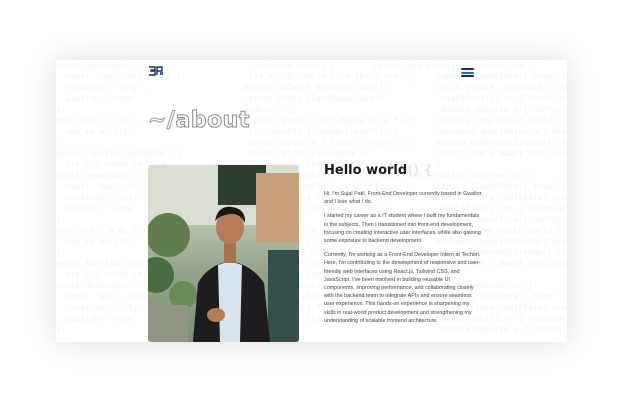 The width and height of the screenshot is (623, 401). I want to click on sp-logo-icon, so click(156, 71).